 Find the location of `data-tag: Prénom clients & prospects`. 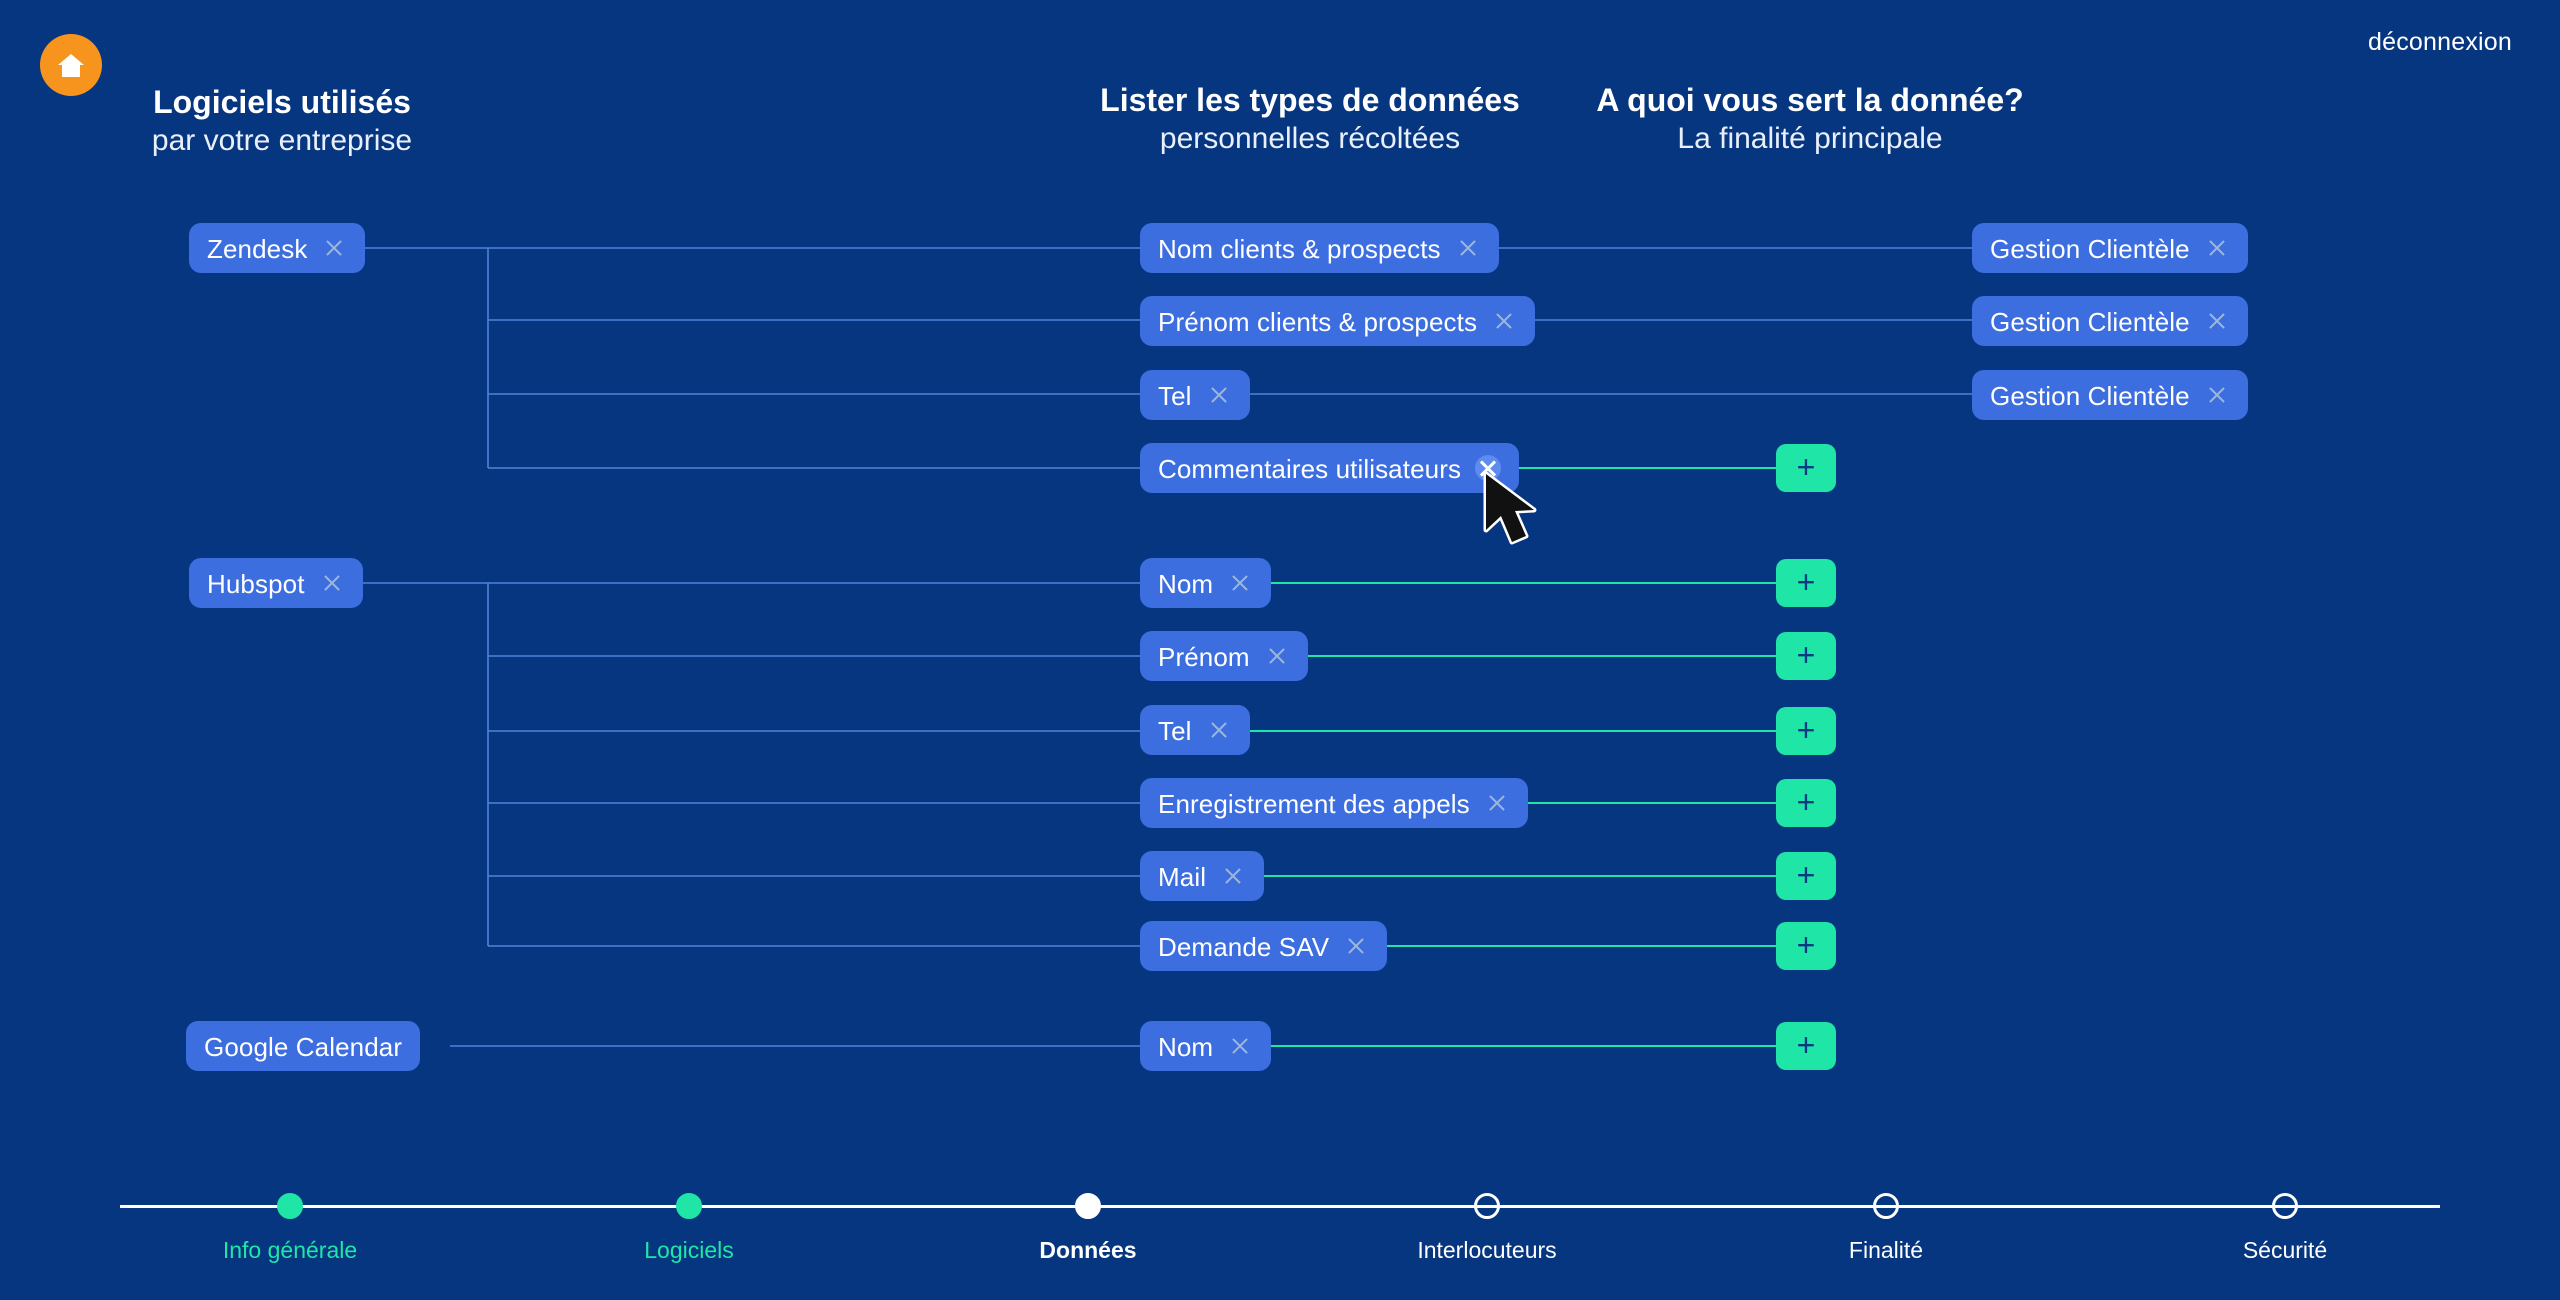

data-tag: Prénom clients & prospects is located at coordinates (1338, 321).